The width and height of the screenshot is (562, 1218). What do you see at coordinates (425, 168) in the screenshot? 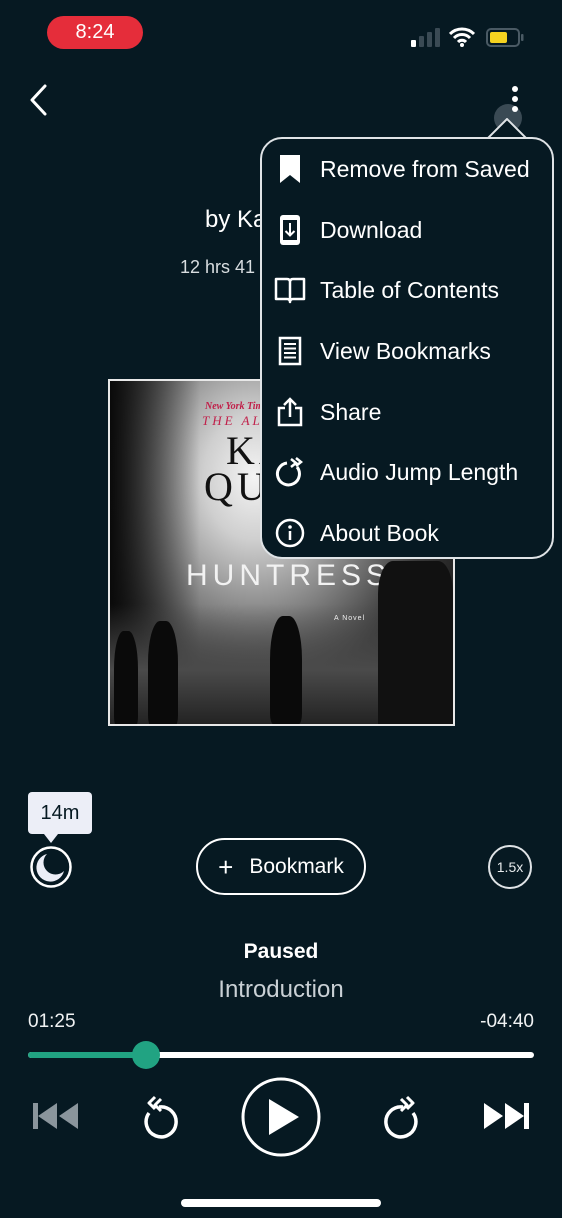
I see `menu-item-label: Remove from Saved` at bounding box center [425, 168].